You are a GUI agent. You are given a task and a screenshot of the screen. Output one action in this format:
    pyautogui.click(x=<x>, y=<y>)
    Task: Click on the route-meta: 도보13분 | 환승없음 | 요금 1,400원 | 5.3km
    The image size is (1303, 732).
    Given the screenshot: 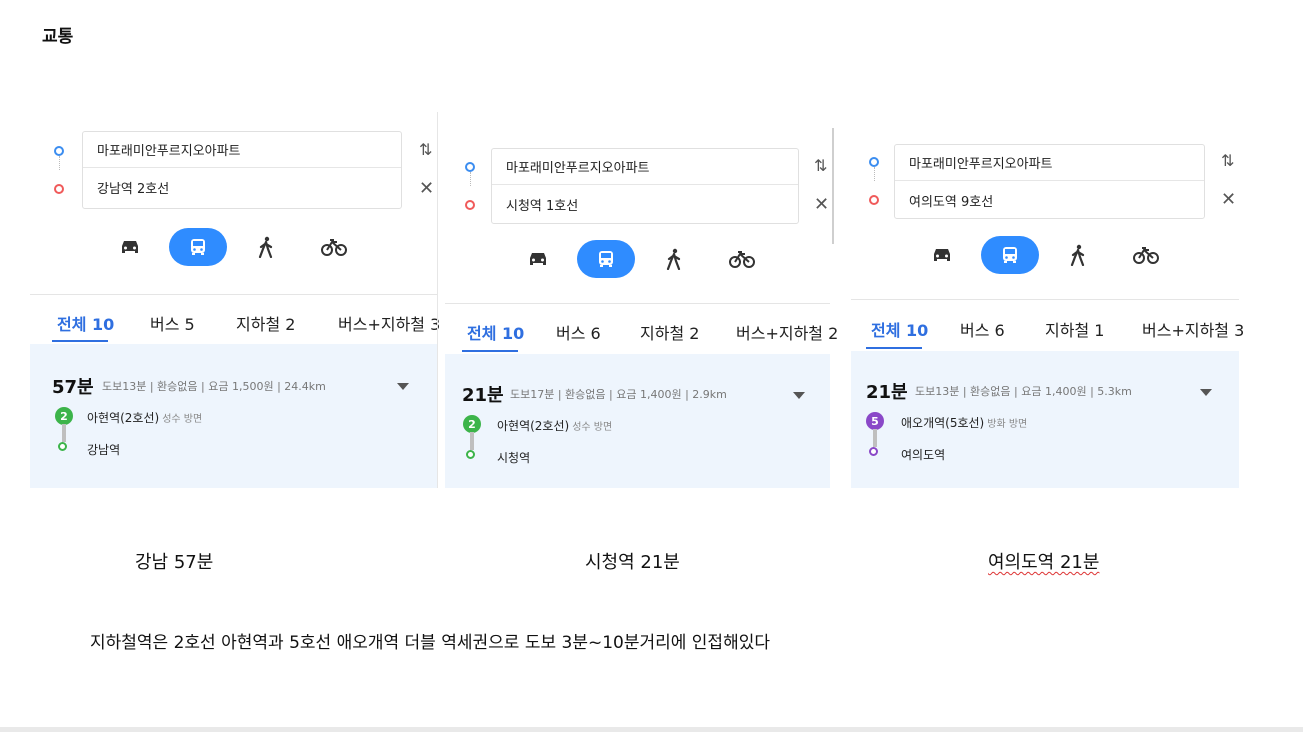 What is the action you would take?
    pyautogui.click(x=1023, y=391)
    